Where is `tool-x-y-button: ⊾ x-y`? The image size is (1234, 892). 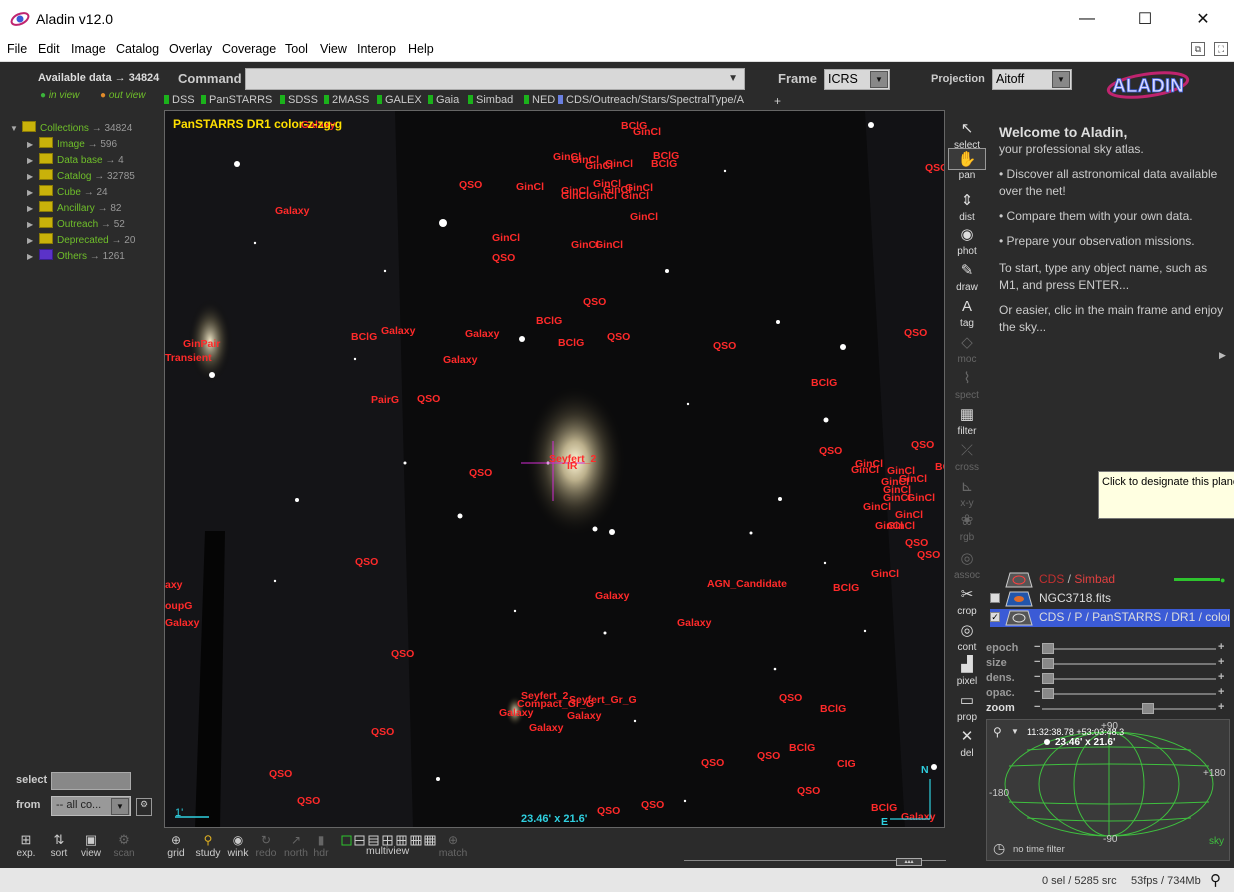 tool-x-y-button: ⊾ x-y is located at coordinates (967, 492).